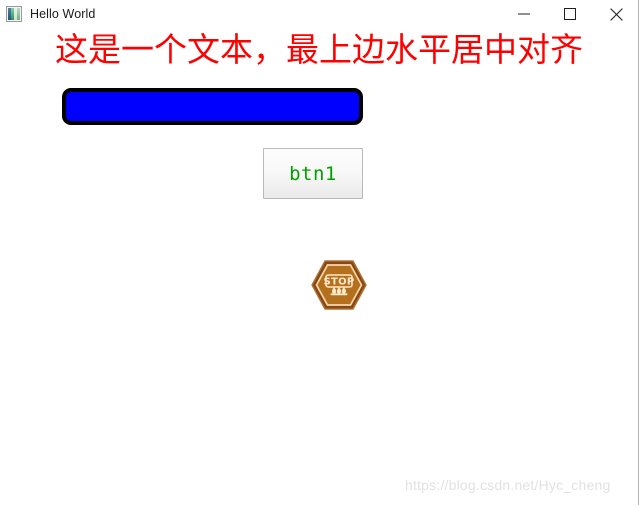 Image resolution: width=641 pixels, height=505 pixels. I want to click on stop-sign-icon: STOP, so click(339, 285).